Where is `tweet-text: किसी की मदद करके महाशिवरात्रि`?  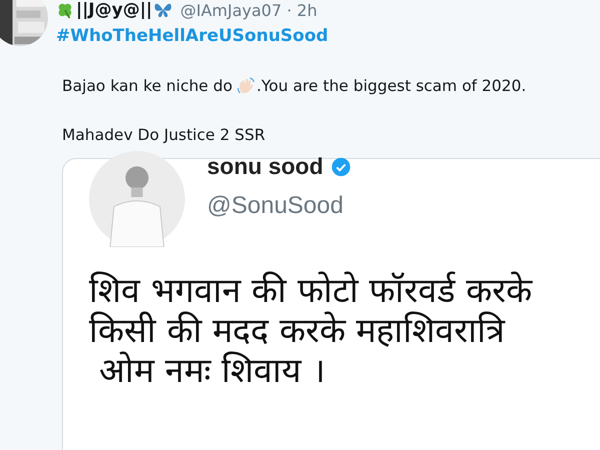 tweet-text: किसी की मदद करके महाशिवरात्रि is located at coordinates (297, 331).